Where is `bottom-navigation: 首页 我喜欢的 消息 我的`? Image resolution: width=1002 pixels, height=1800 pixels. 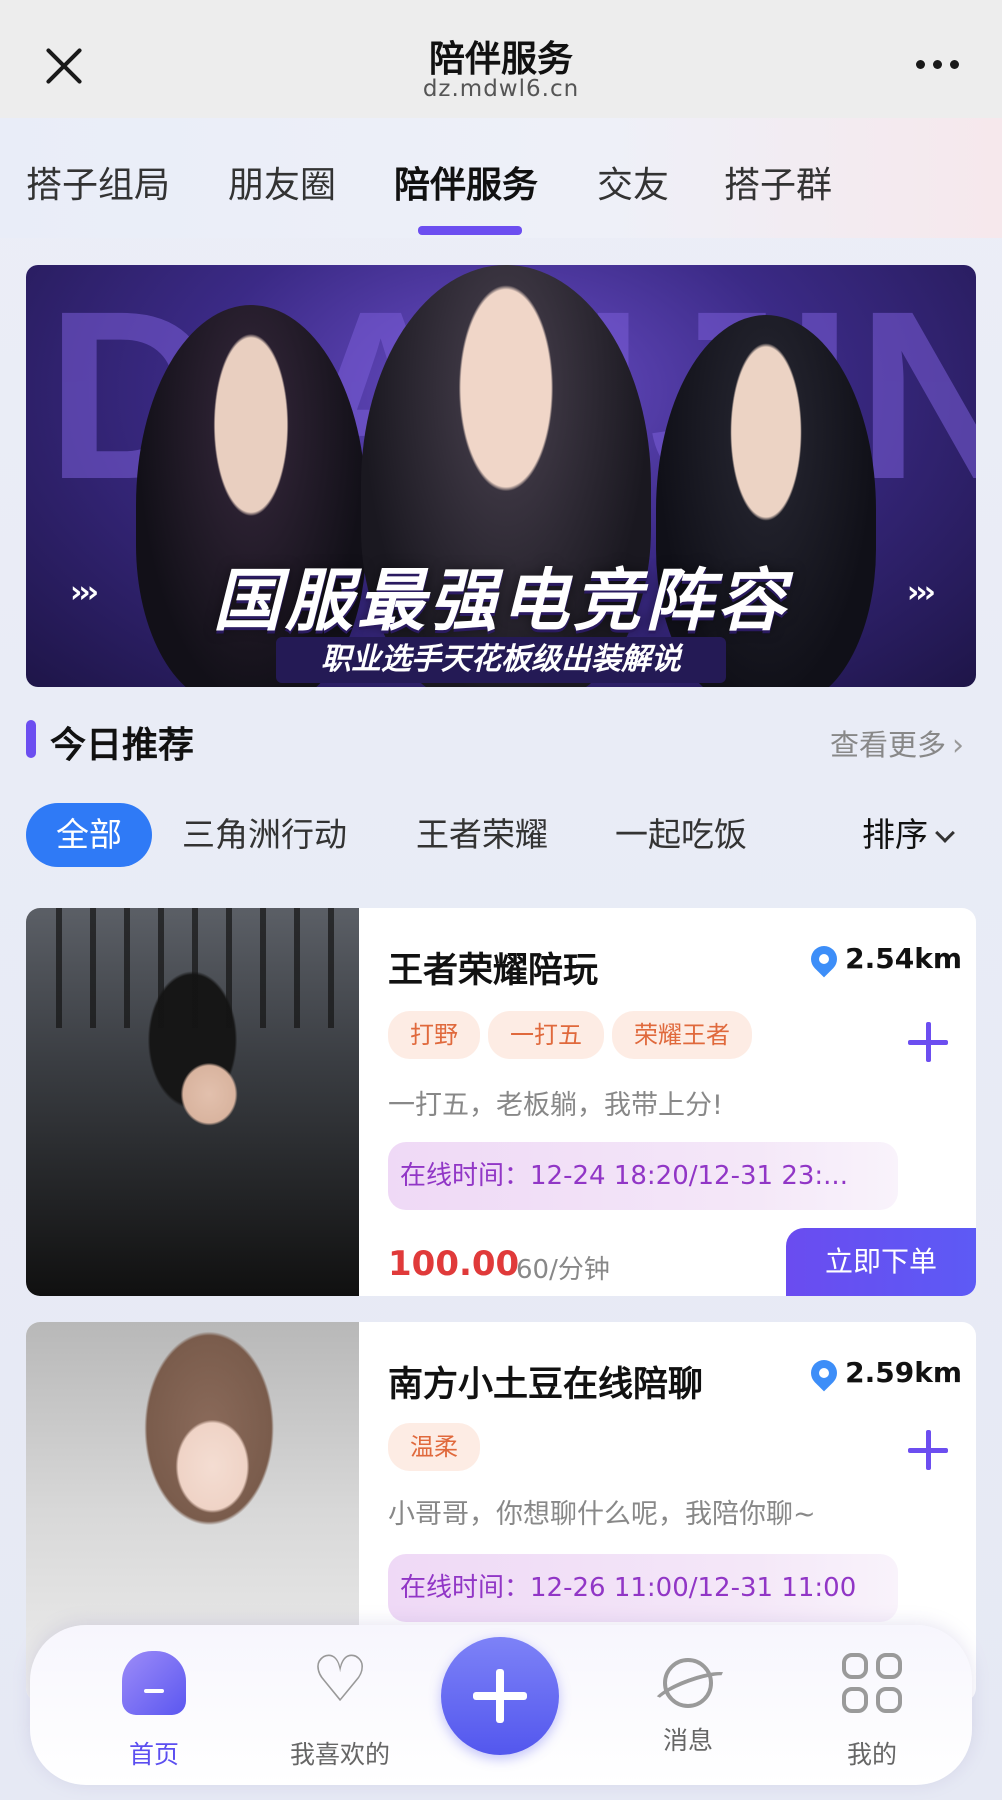
bottom-navigation: 首页 我喜欢的 消息 我的 is located at coordinates (501, 1705).